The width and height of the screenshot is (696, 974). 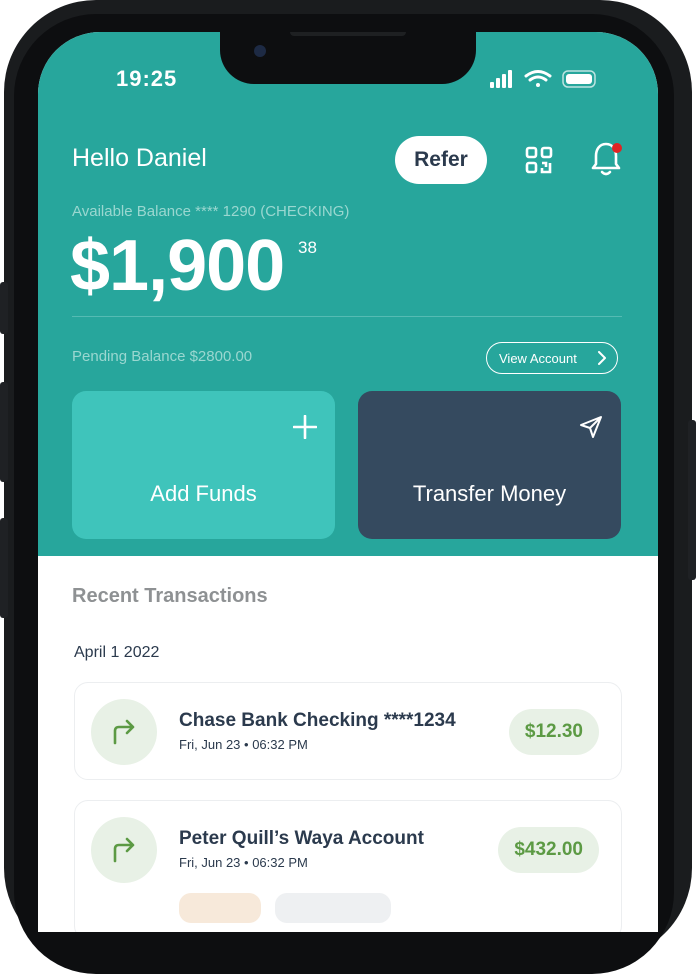 I want to click on notification-bell-icon, so click(x=608, y=161).